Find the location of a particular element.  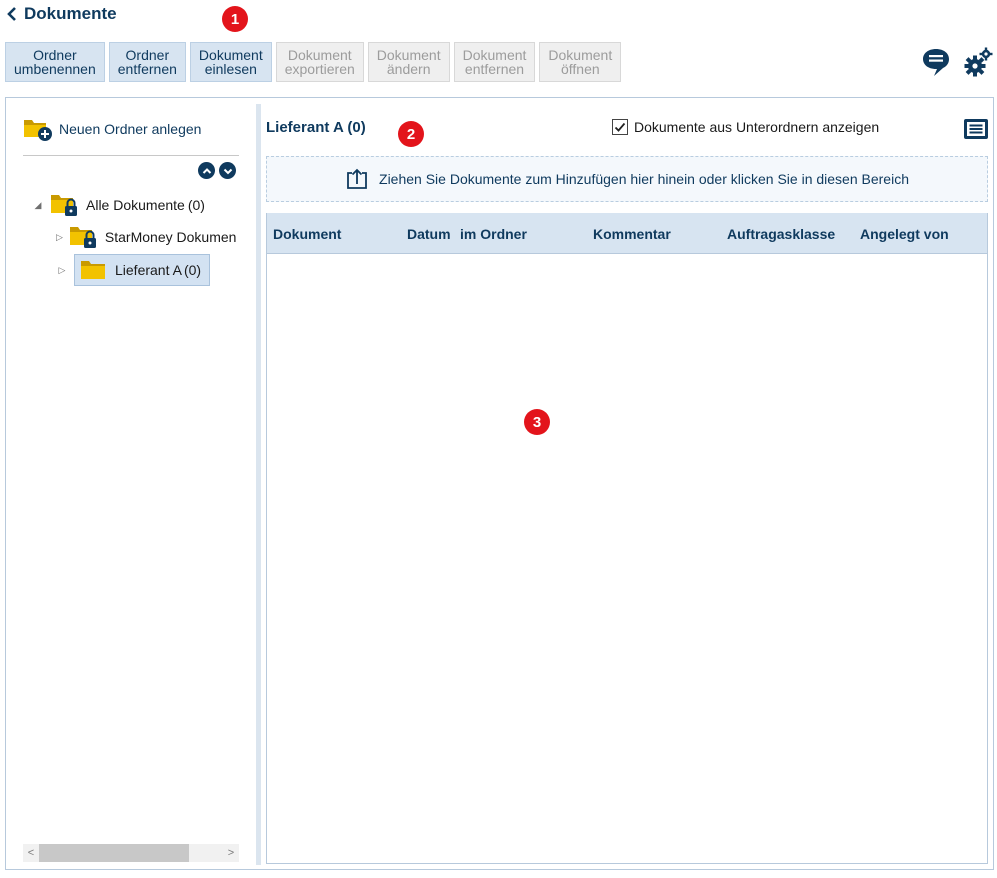

button-label-line2: ändern is located at coordinates (408, 69).